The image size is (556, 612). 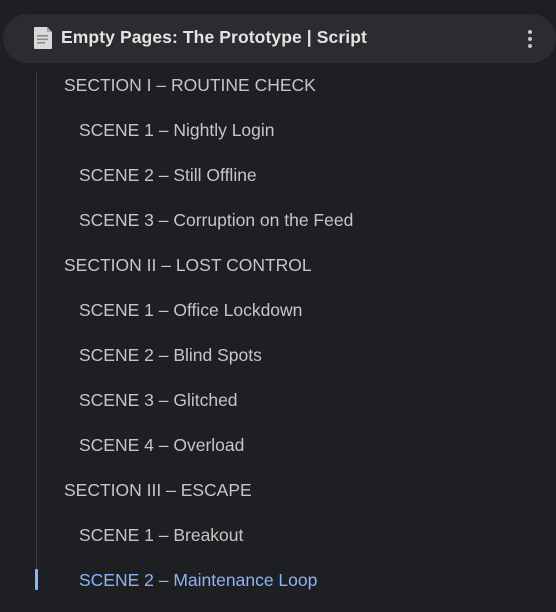 What do you see at coordinates (161, 535) in the screenshot?
I see `outline-scene: SCENE 1 – Breakout` at bounding box center [161, 535].